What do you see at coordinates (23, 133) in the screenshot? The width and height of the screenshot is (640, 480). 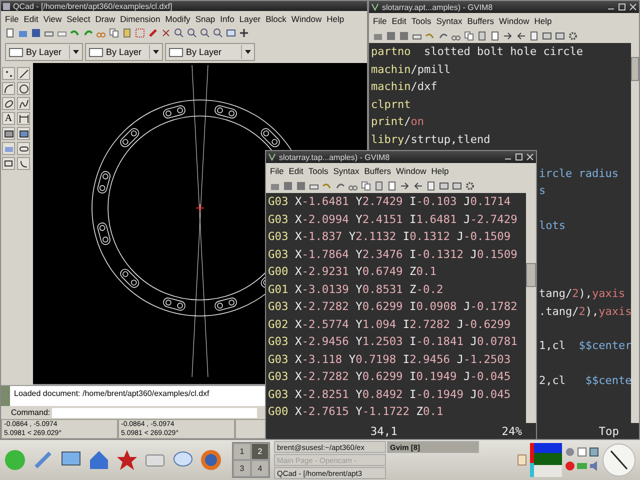 I see `image-icon` at bounding box center [23, 133].